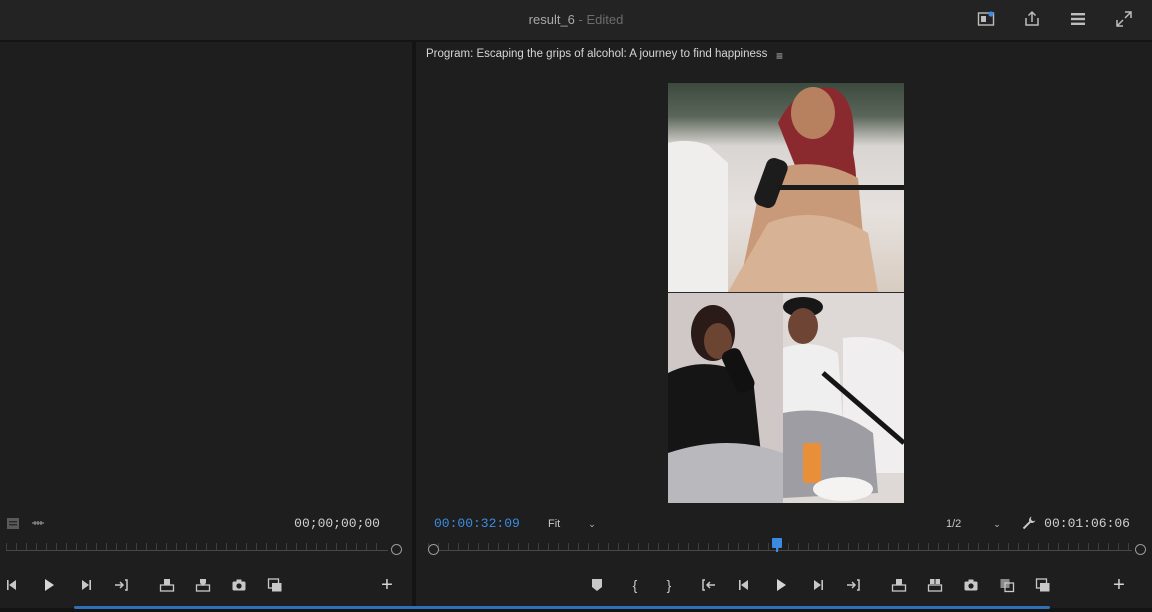 This screenshot has width=1152, height=612. Describe the element at coordinates (1007, 585) in the screenshot. I see `vr-view-icon` at that location.